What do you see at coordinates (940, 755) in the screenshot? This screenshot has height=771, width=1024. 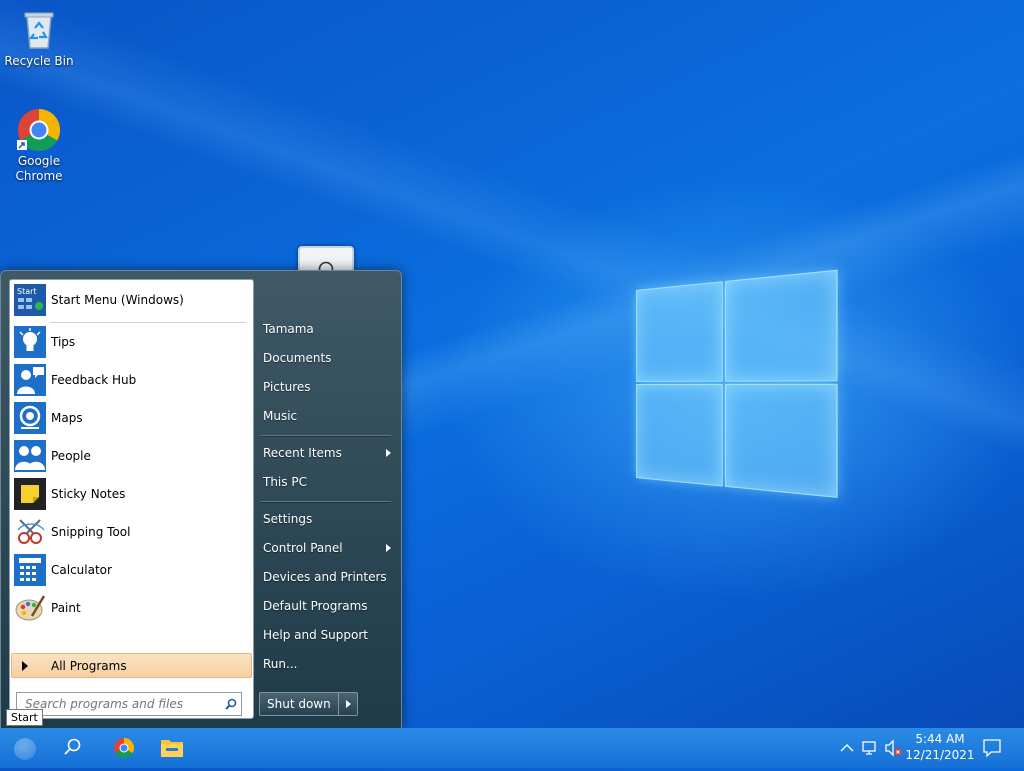 I see `clock-date: 12/21/2021` at bounding box center [940, 755].